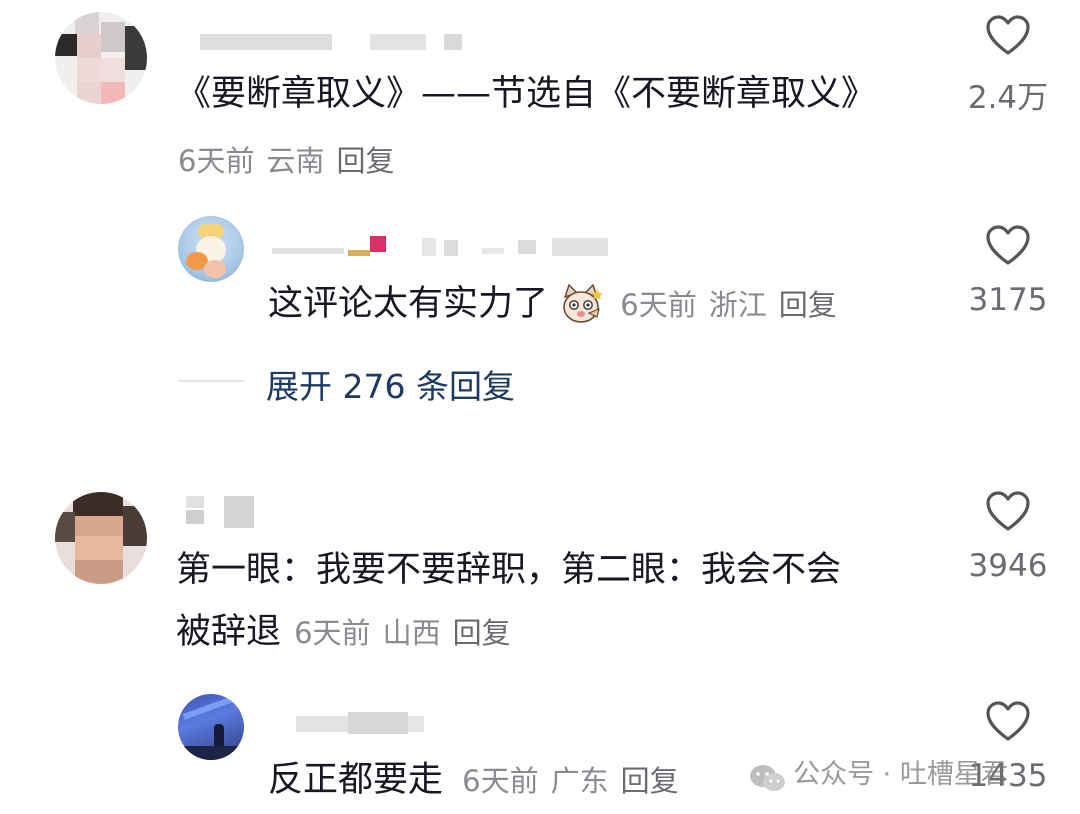  What do you see at coordinates (408, 304) in the screenshot?
I see `reply-text-content: 这评论太有实力了` at bounding box center [408, 304].